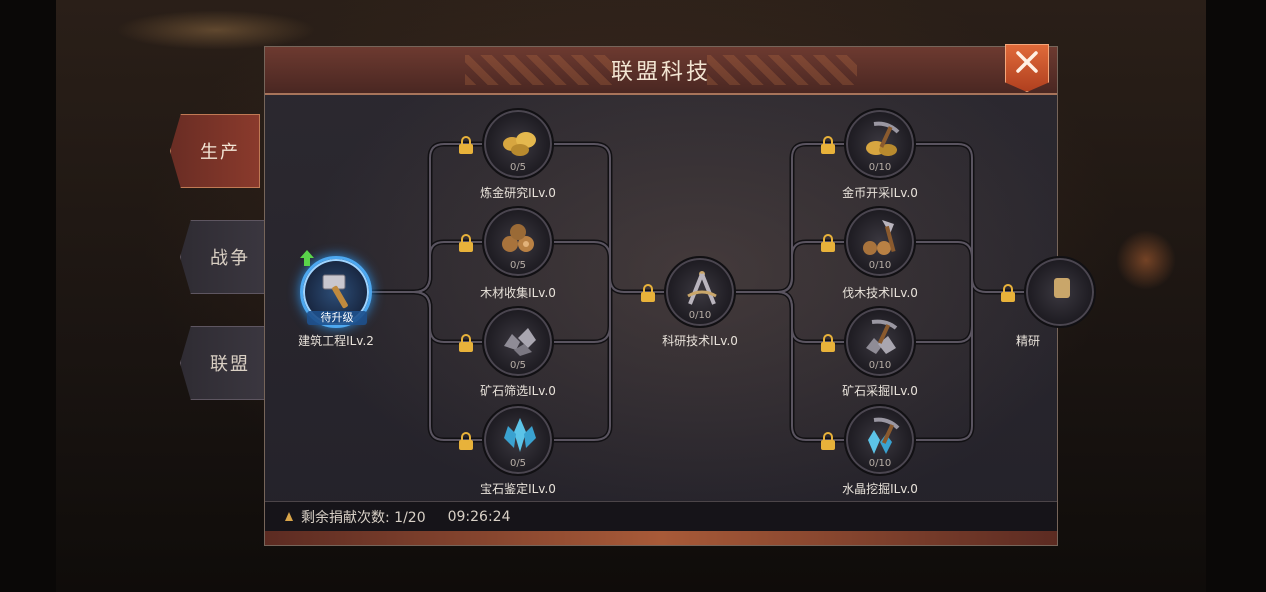  I want to click on tech-label-alchemy: 炼金研究ⅠLv.0, so click(518, 193).